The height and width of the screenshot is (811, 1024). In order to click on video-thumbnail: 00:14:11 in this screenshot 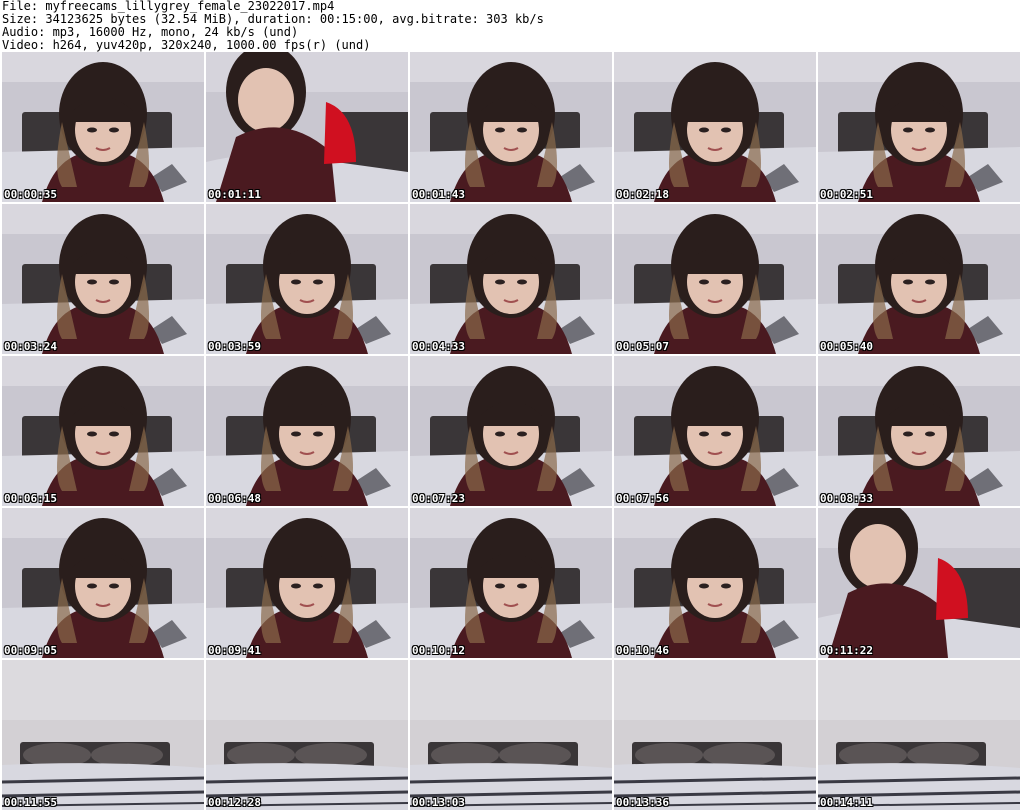, I will do `click(919, 735)`.